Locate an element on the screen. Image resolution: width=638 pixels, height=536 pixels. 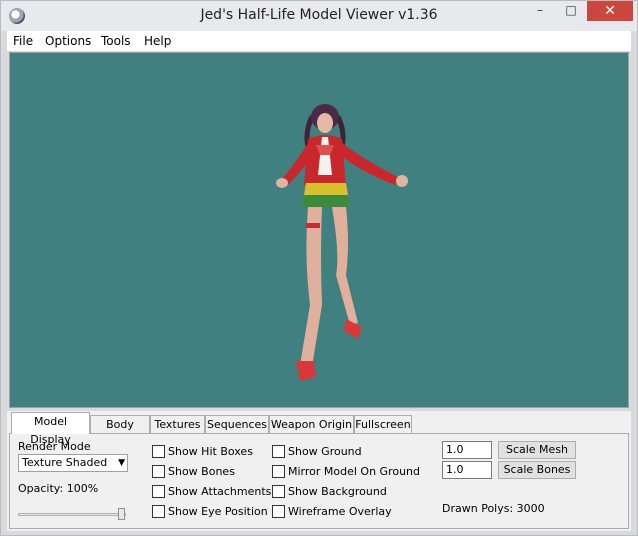
scale-mesh-input: 1.0 is located at coordinates (467, 450).